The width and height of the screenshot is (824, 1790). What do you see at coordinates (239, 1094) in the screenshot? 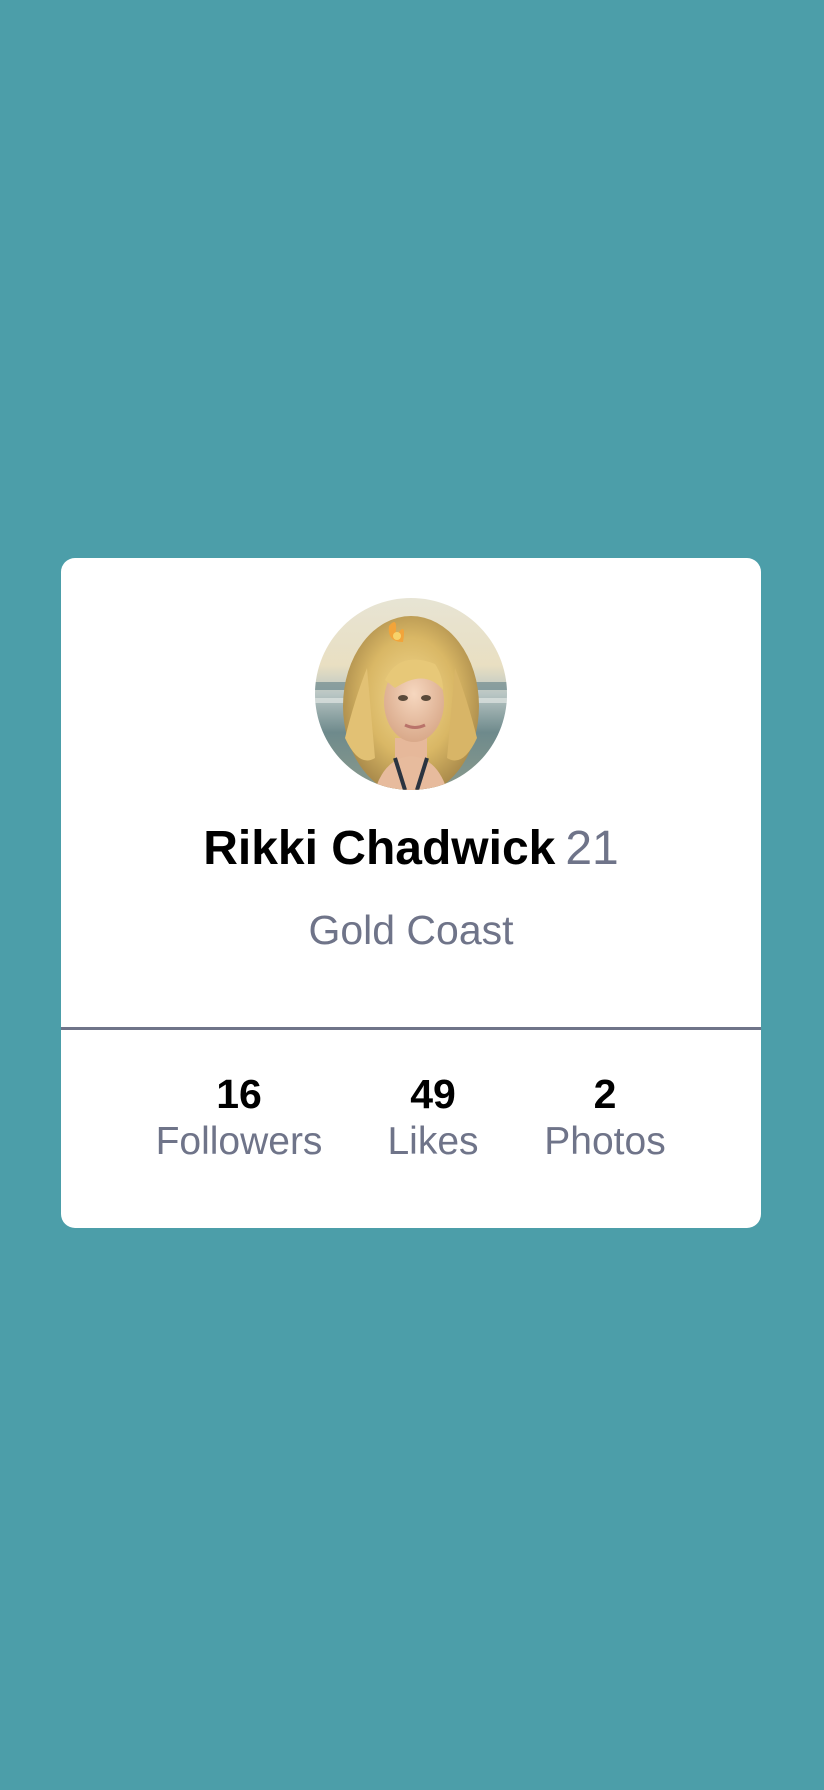
I see `stat-value: 16` at bounding box center [239, 1094].